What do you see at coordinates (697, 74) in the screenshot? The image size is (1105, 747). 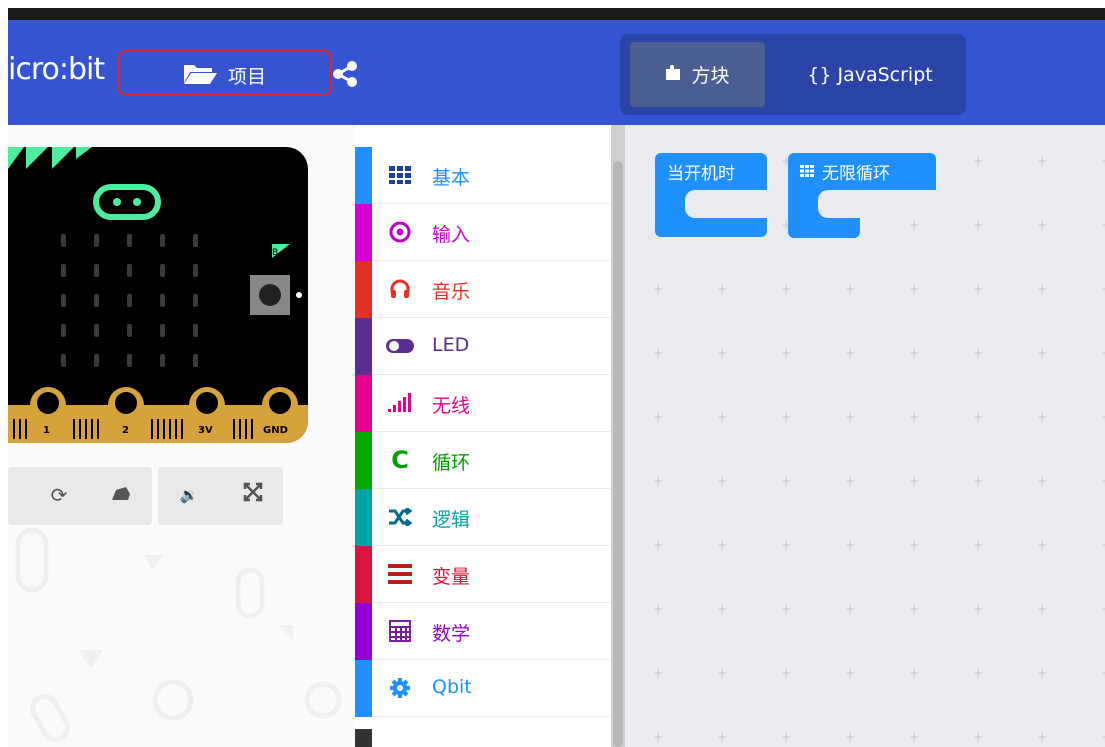 I see `blocks-tab: 方块` at bounding box center [697, 74].